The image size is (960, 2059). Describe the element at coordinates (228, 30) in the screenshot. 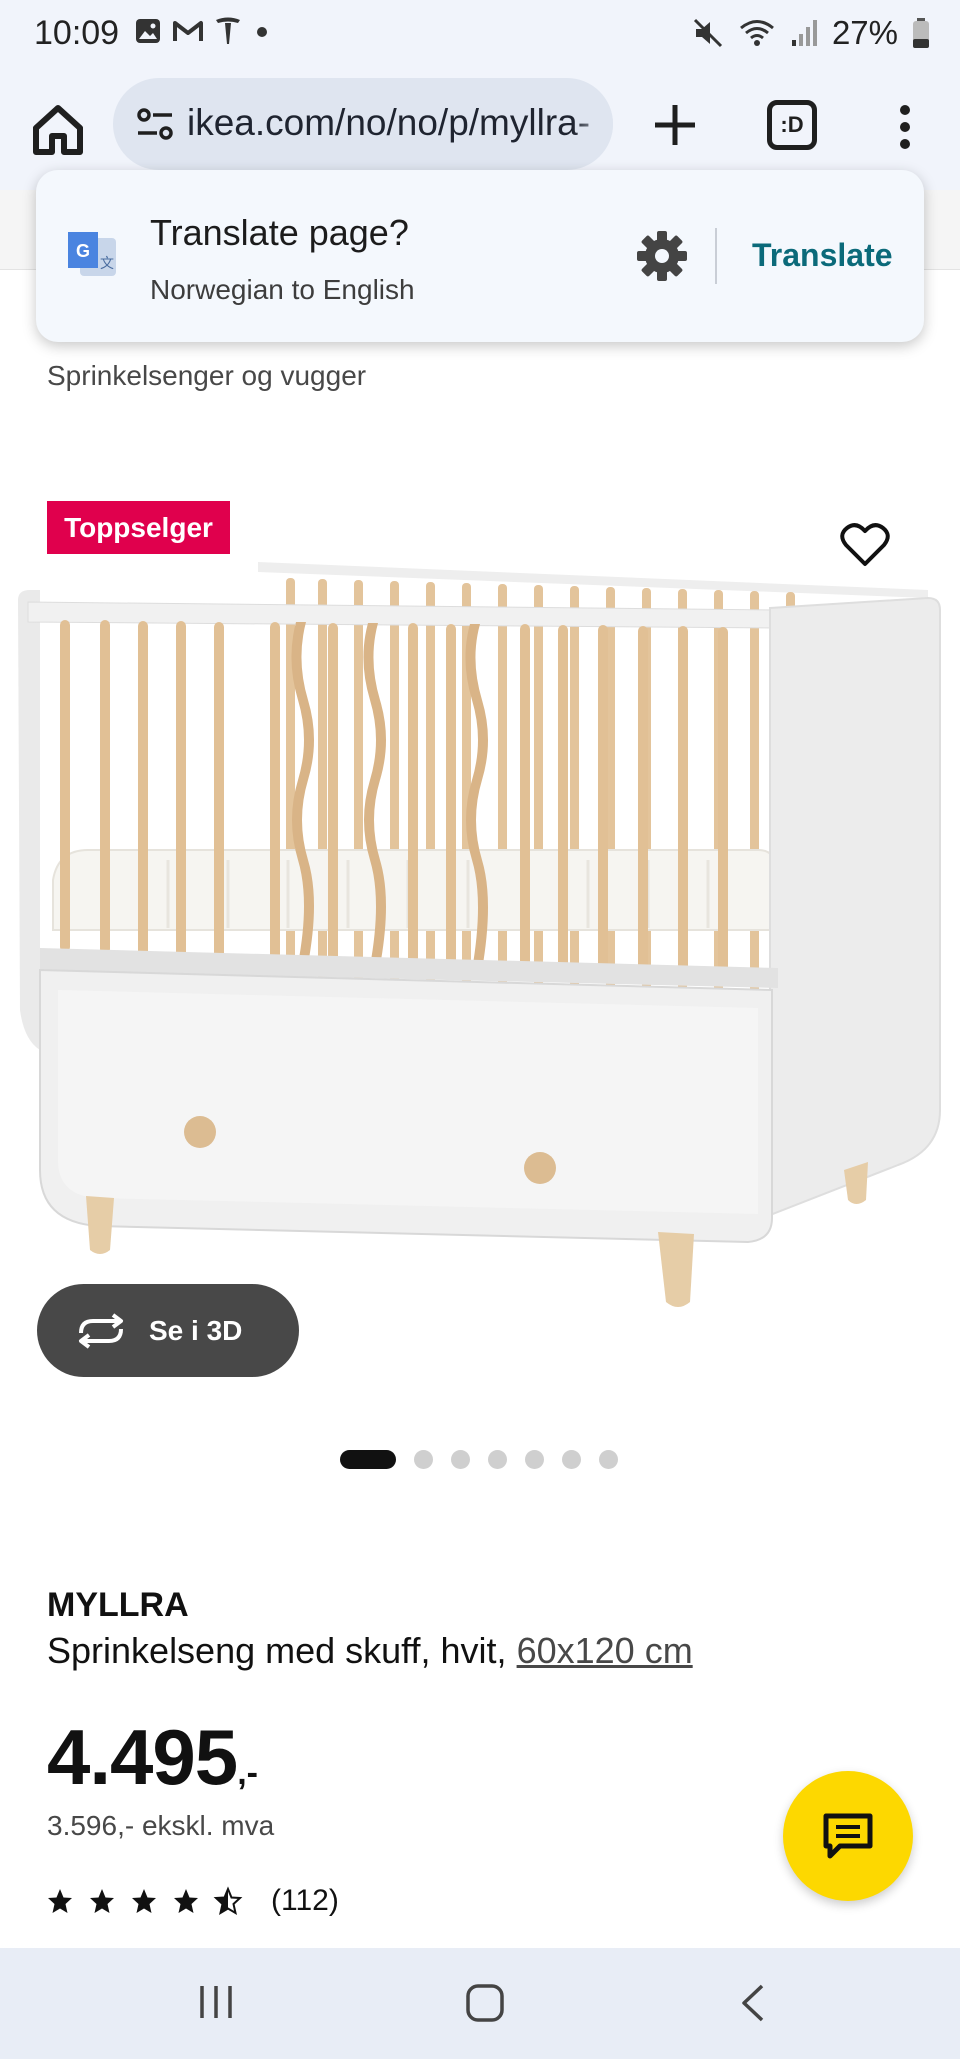

I see `tesla-icon` at that location.